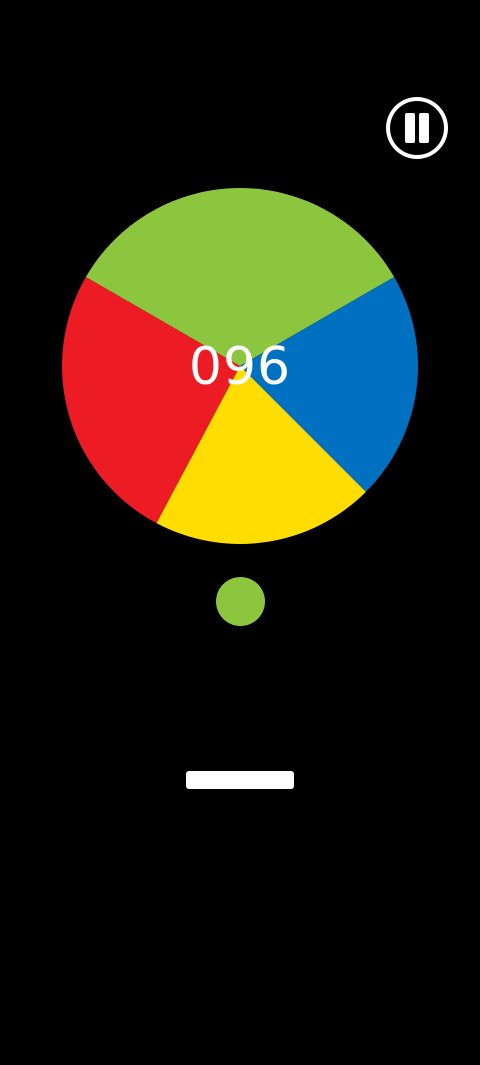 This screenshot has height=1065, width=480. I want to click on pause-button, so click(417, 128).